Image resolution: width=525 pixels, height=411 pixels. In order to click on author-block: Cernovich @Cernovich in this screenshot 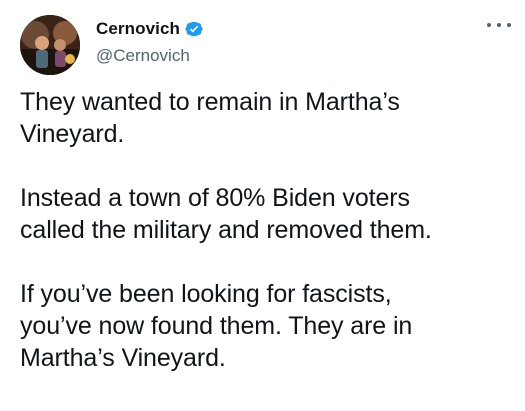, I will do `click(150, 42)`.